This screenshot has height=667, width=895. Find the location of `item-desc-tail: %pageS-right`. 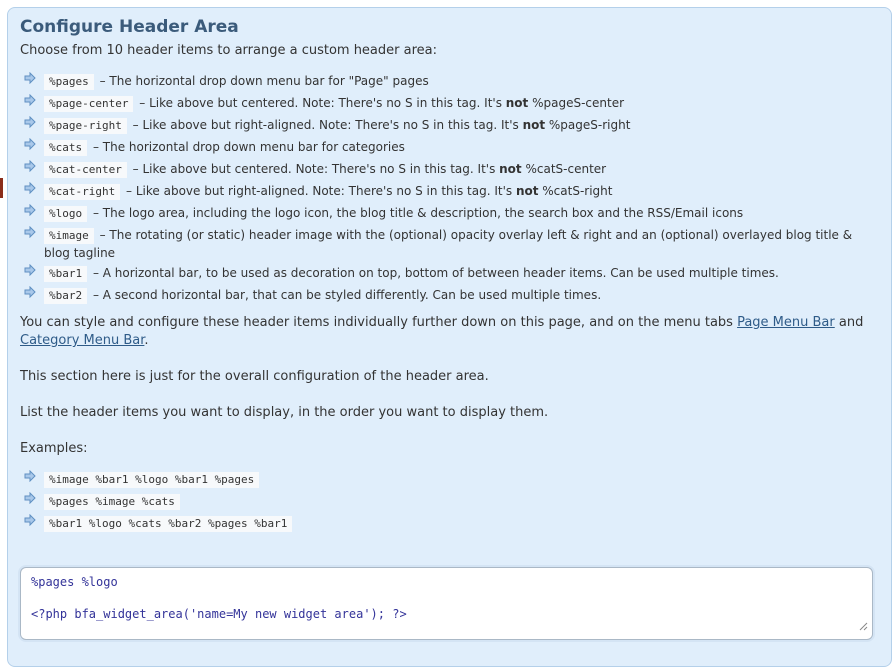

item-desc-tail: %pageS-right is located at coordinates (588, 125).